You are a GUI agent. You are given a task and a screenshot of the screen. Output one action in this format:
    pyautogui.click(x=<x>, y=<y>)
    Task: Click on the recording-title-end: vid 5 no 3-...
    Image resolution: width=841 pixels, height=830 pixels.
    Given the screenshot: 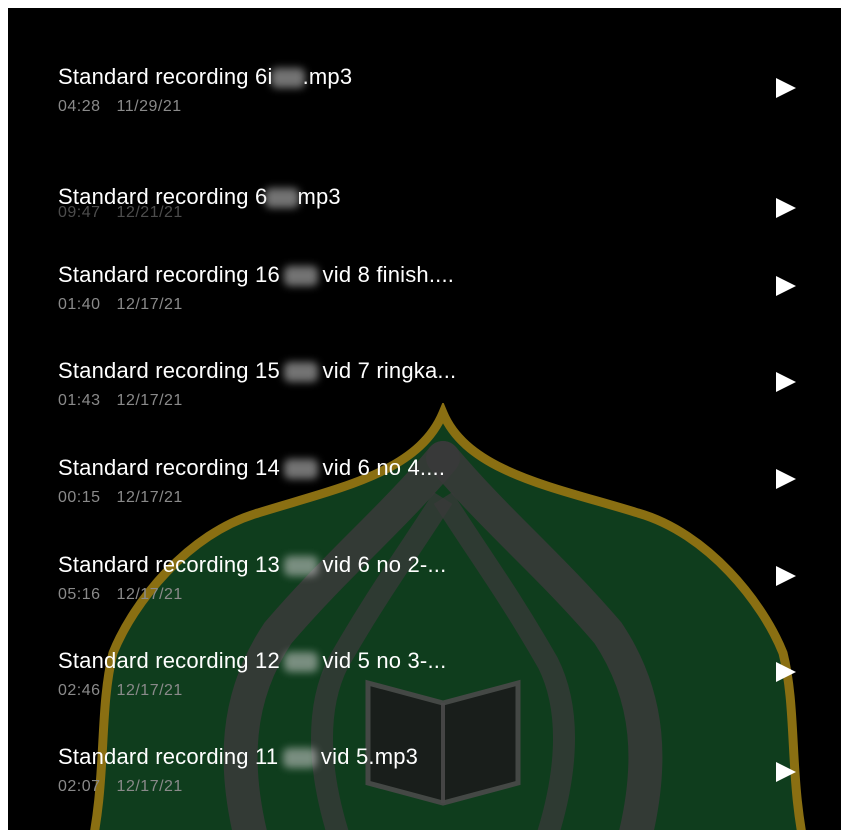 What is the action you would take?
    pyautogui.click(x=384, y=660)
    